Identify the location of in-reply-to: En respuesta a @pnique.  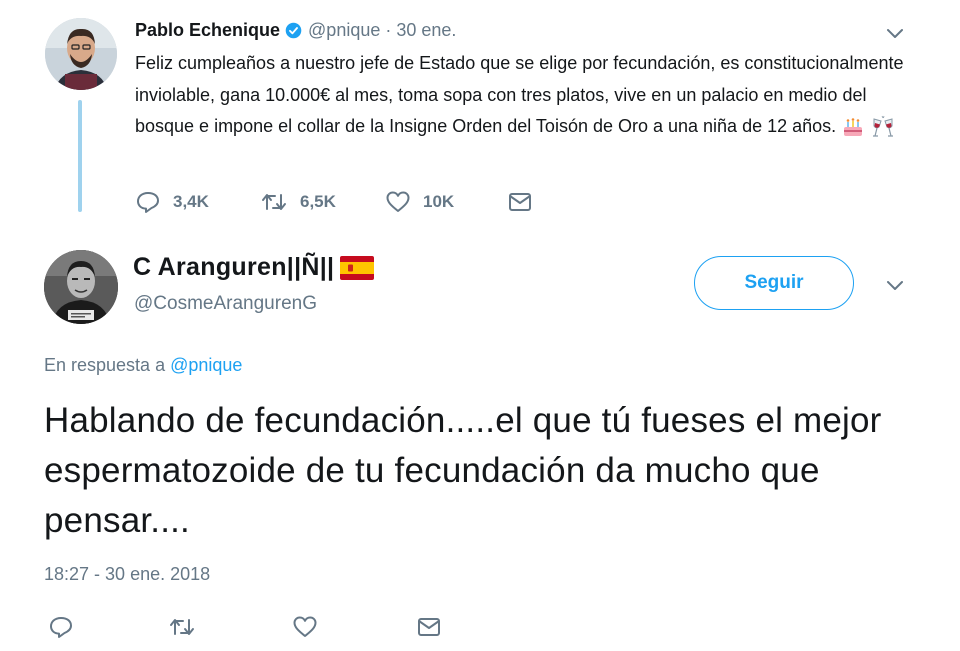
(143, 365).